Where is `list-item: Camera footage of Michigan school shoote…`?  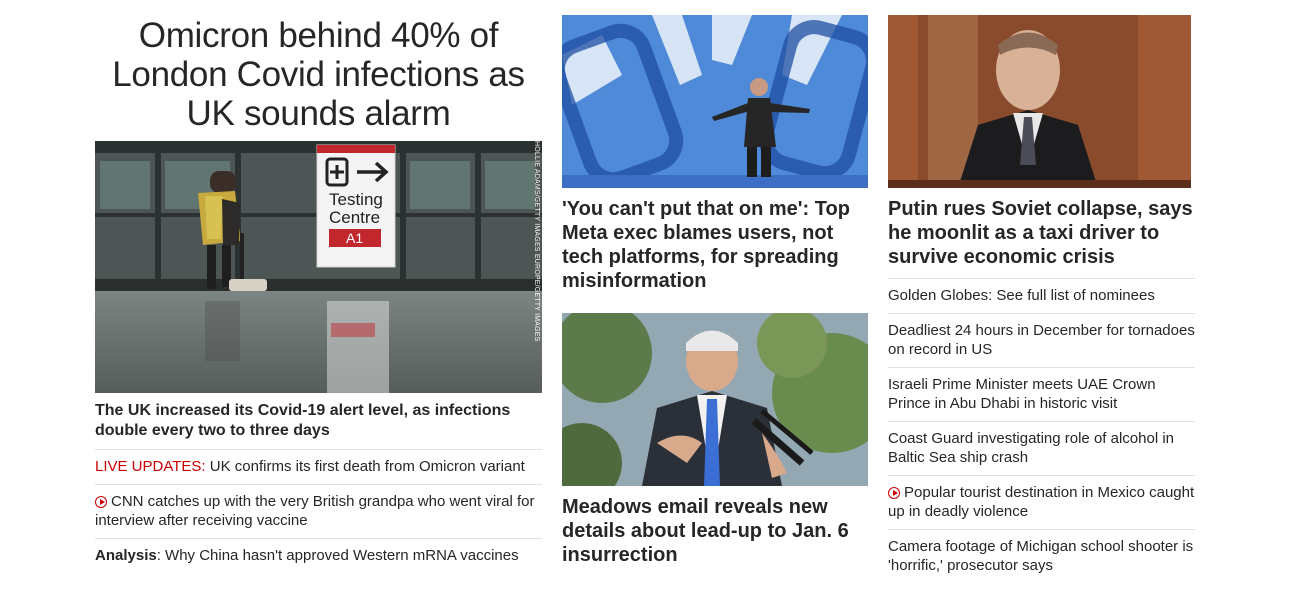 list-item: Camera footage of Michigan school shoote… is located at coordinates (1041, 556).